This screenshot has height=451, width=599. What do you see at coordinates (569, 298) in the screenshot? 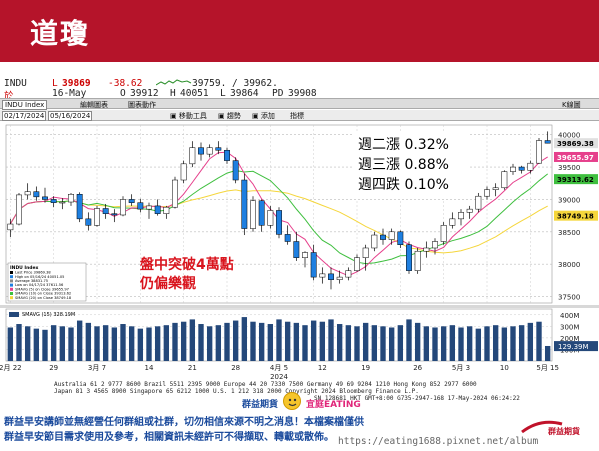
I see `price-tick-label: 37500` at bounding box center [569, 298].